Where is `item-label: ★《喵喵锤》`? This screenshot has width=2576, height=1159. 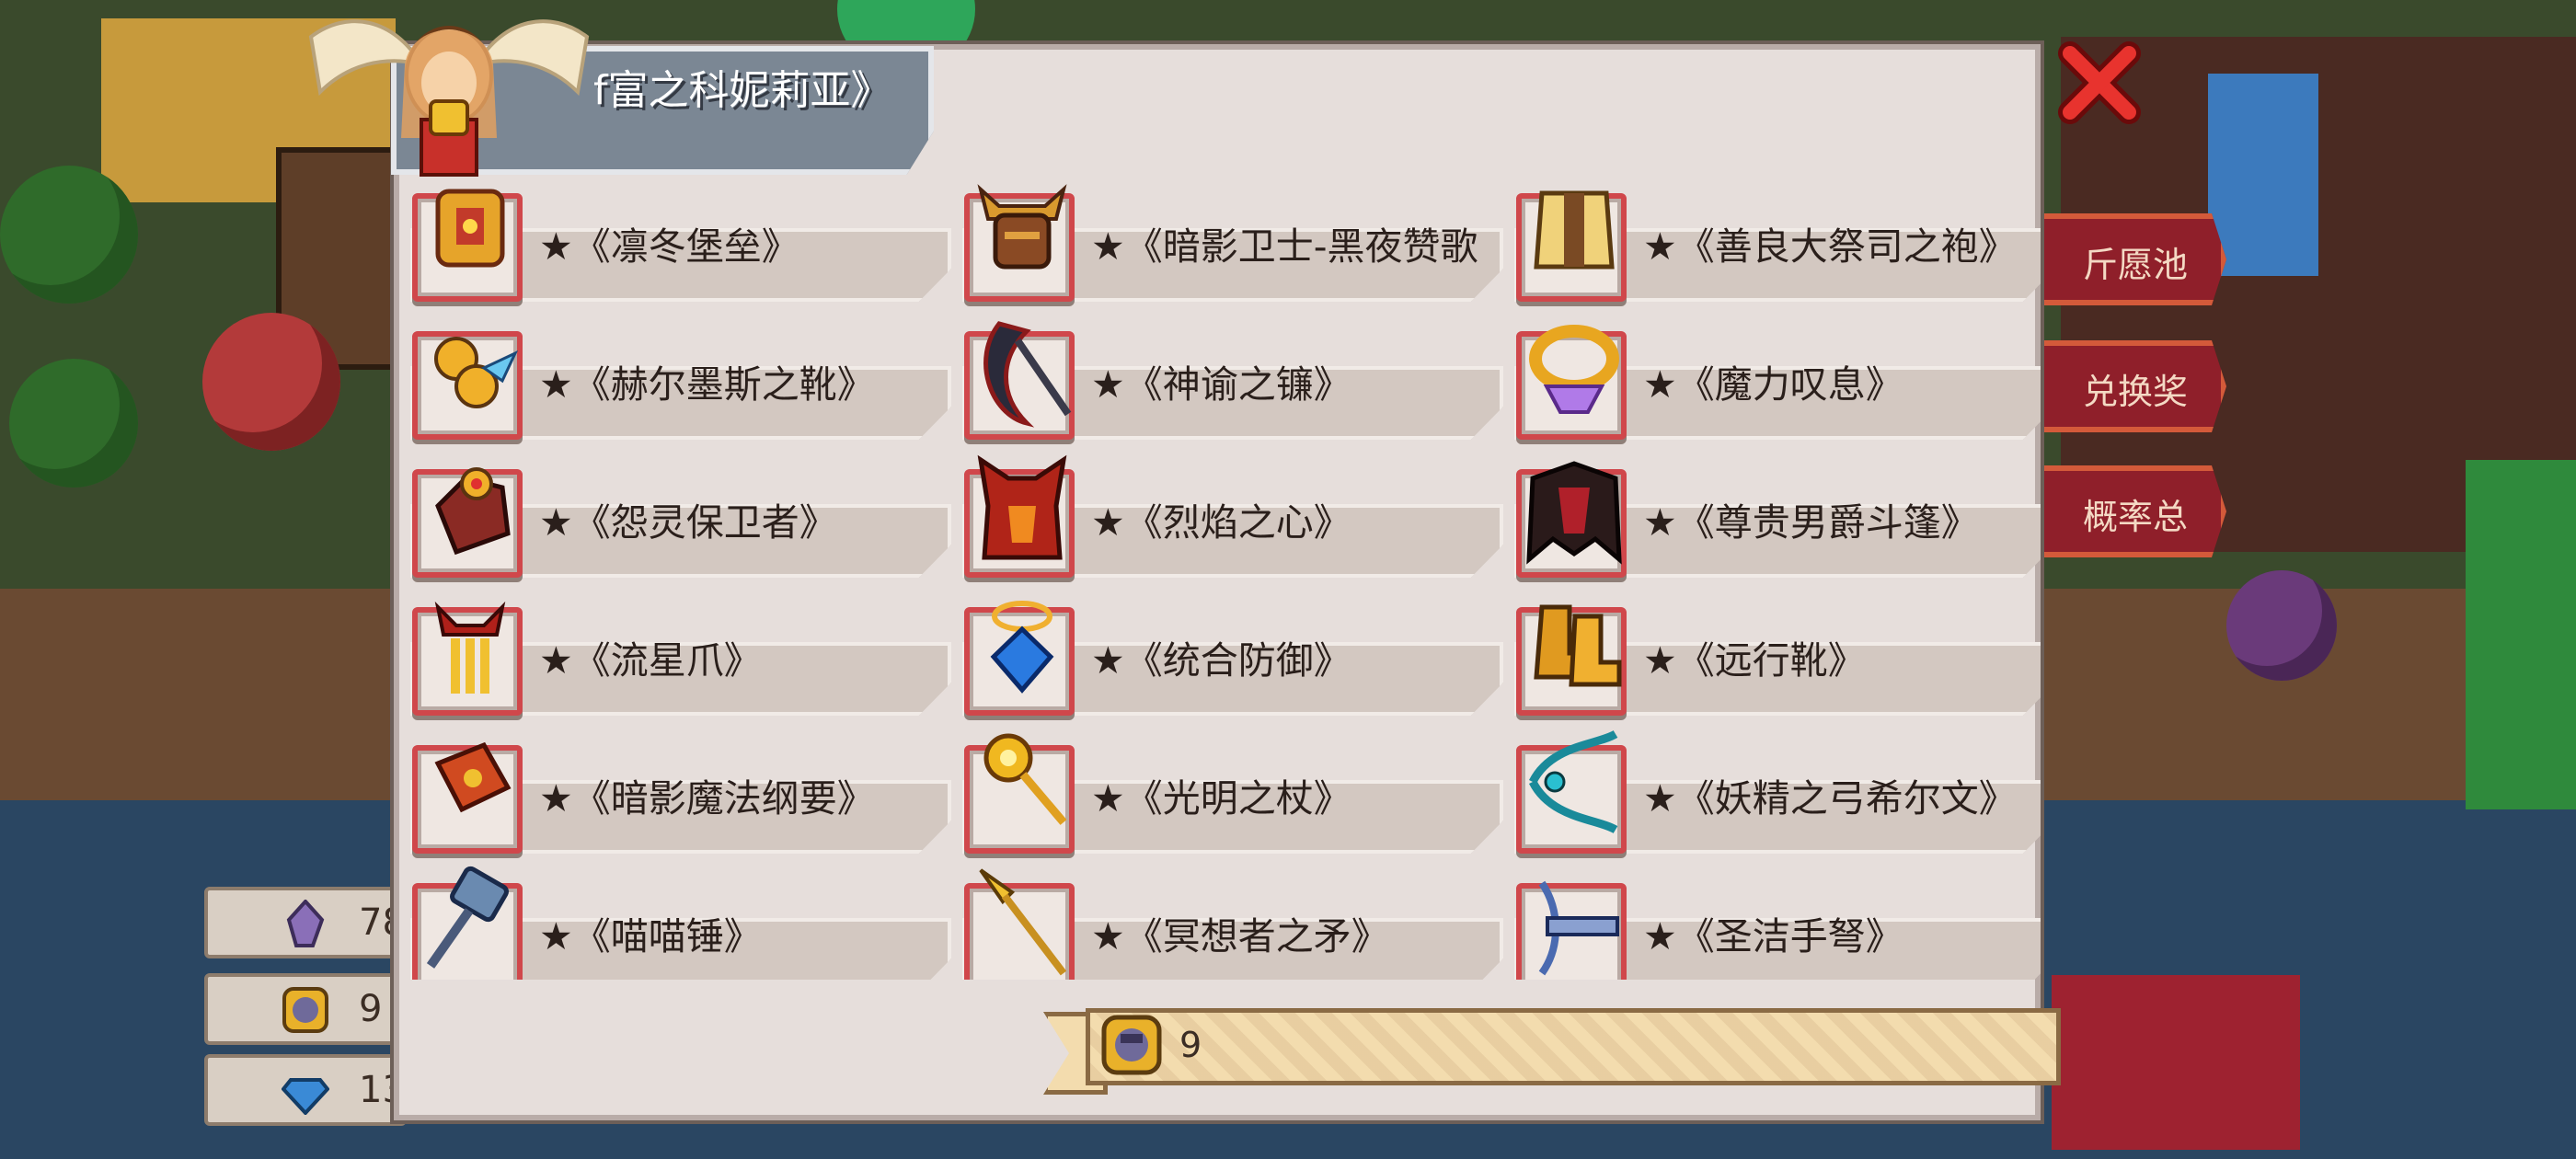
item-label: ★《喵喵锤》 is located at coordinates (650, 936).